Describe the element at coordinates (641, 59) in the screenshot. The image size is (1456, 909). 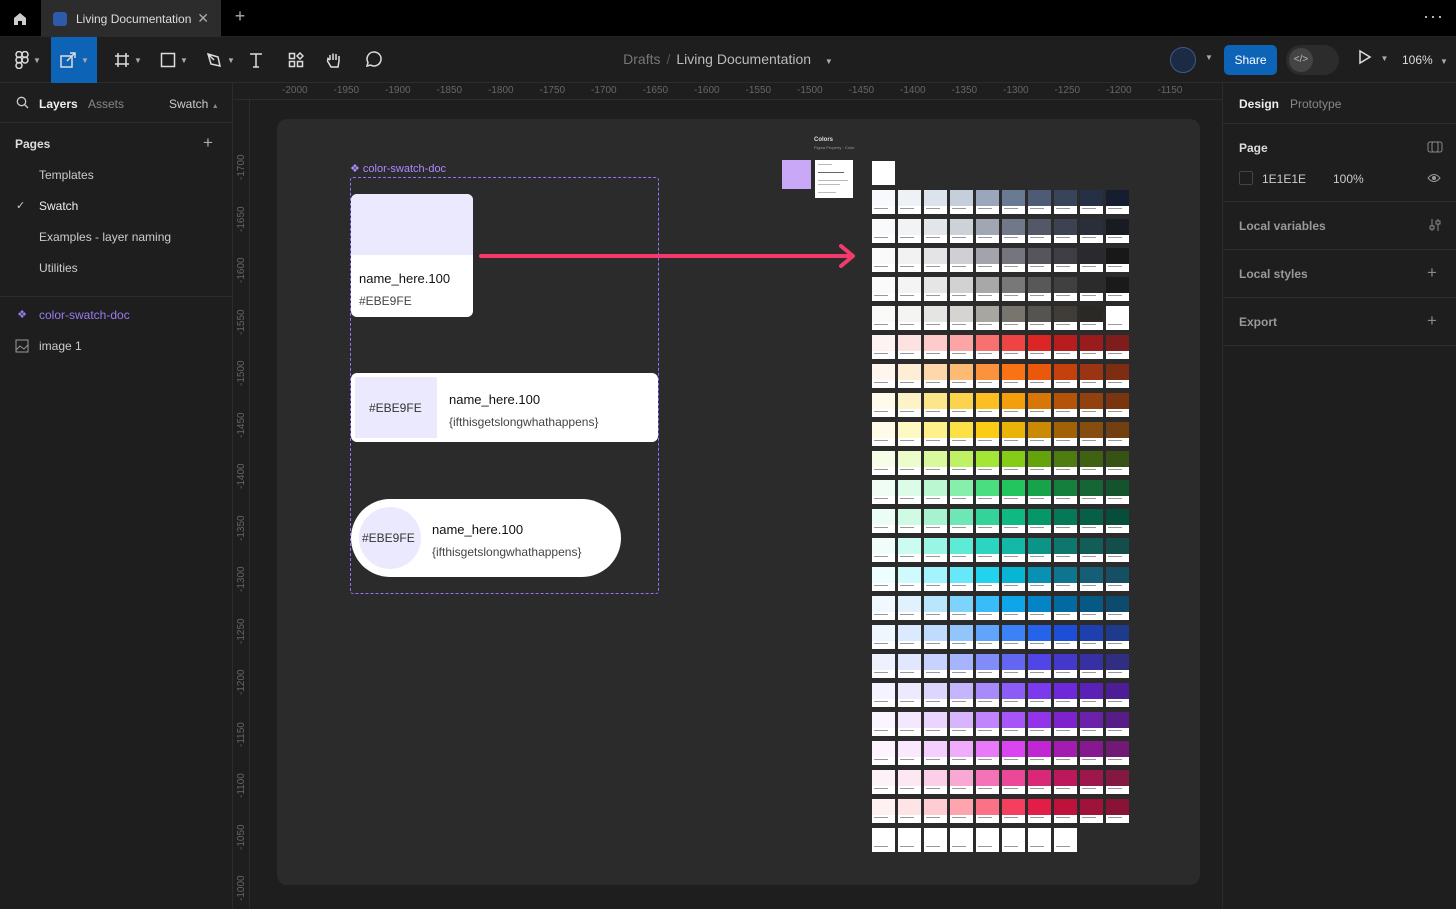
I see `breadcrumb-drafts: Drafts` at that location.